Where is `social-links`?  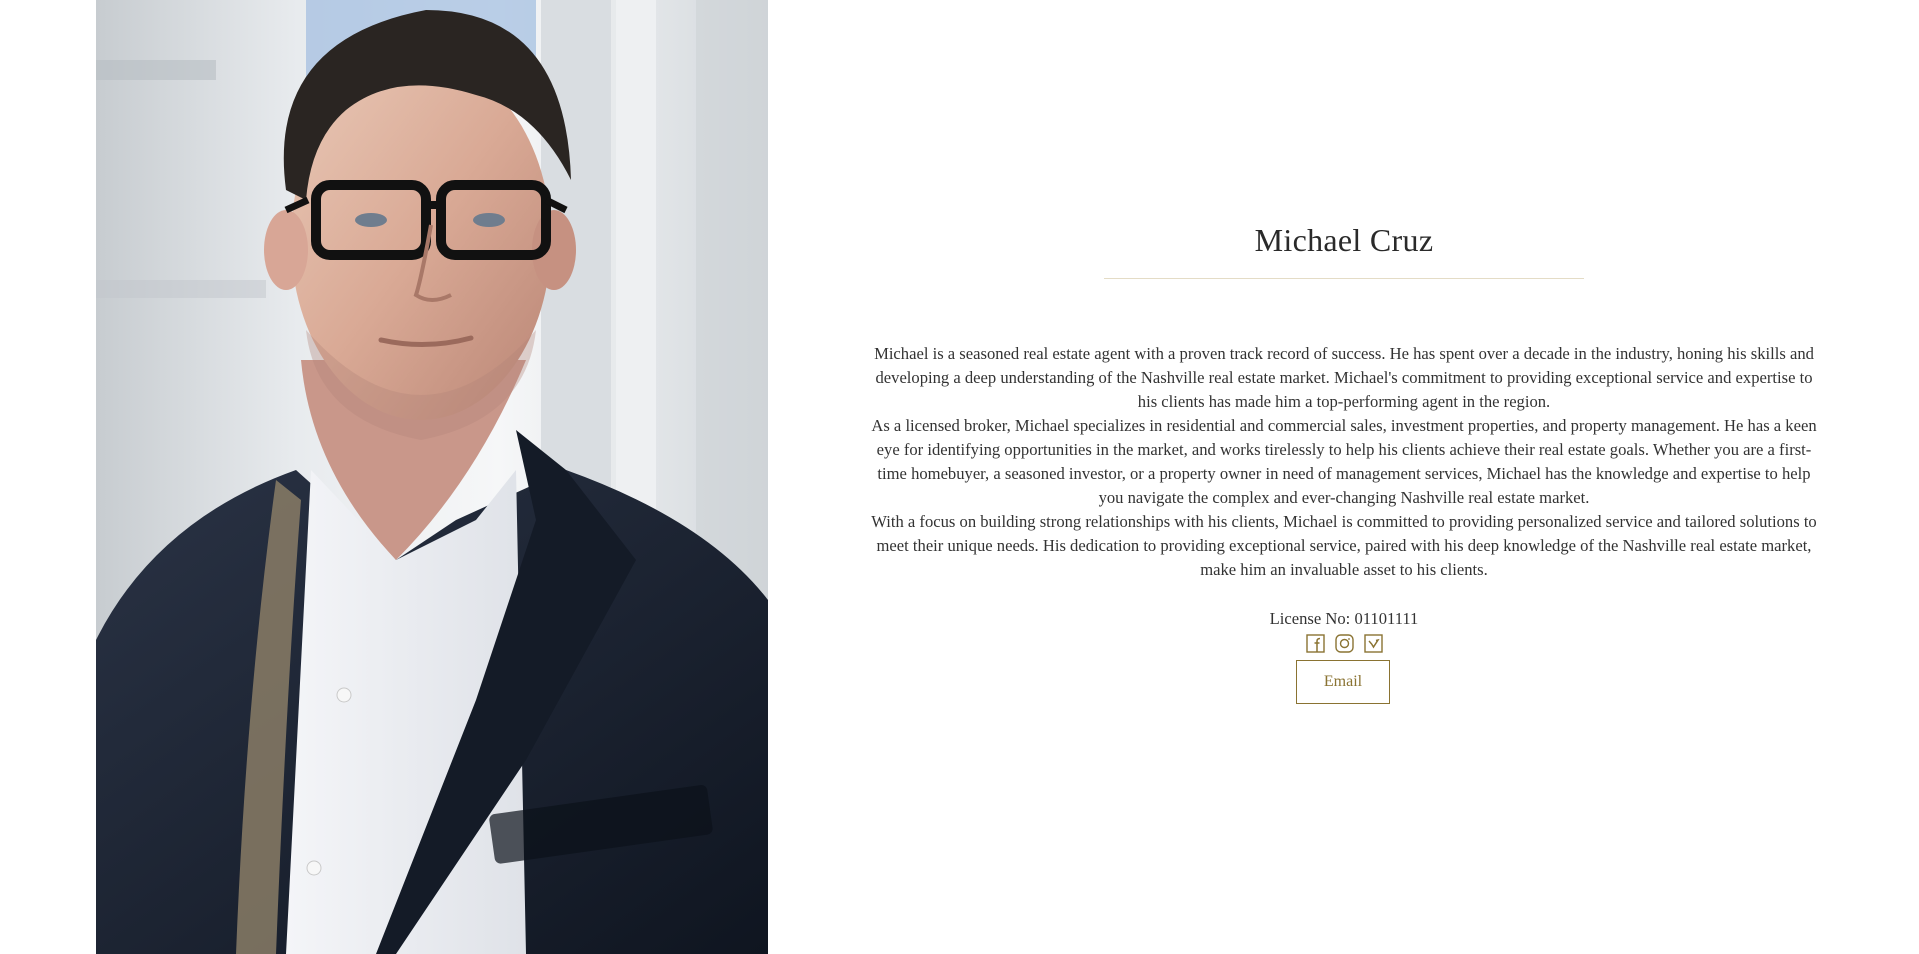 social-links is located at coordinates (1344, 643).